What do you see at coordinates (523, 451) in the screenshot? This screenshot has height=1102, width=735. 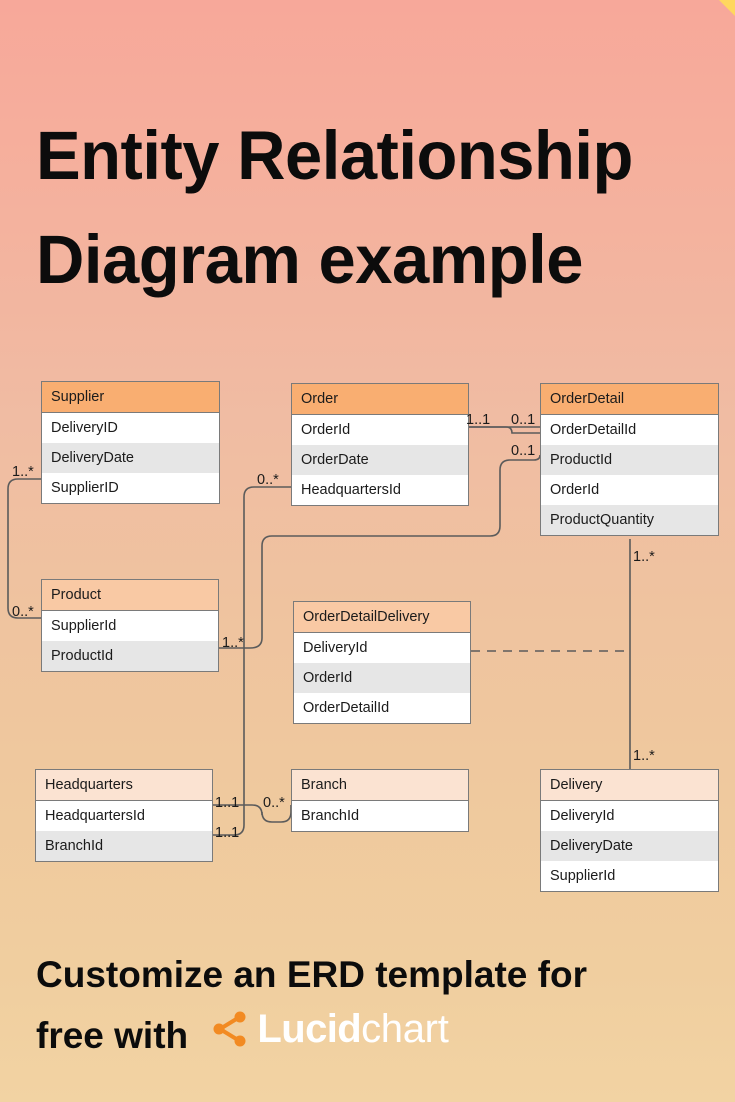 I see `cardinality-orderdetail-left-bot: 0..1` at bounding box center [523, 451].